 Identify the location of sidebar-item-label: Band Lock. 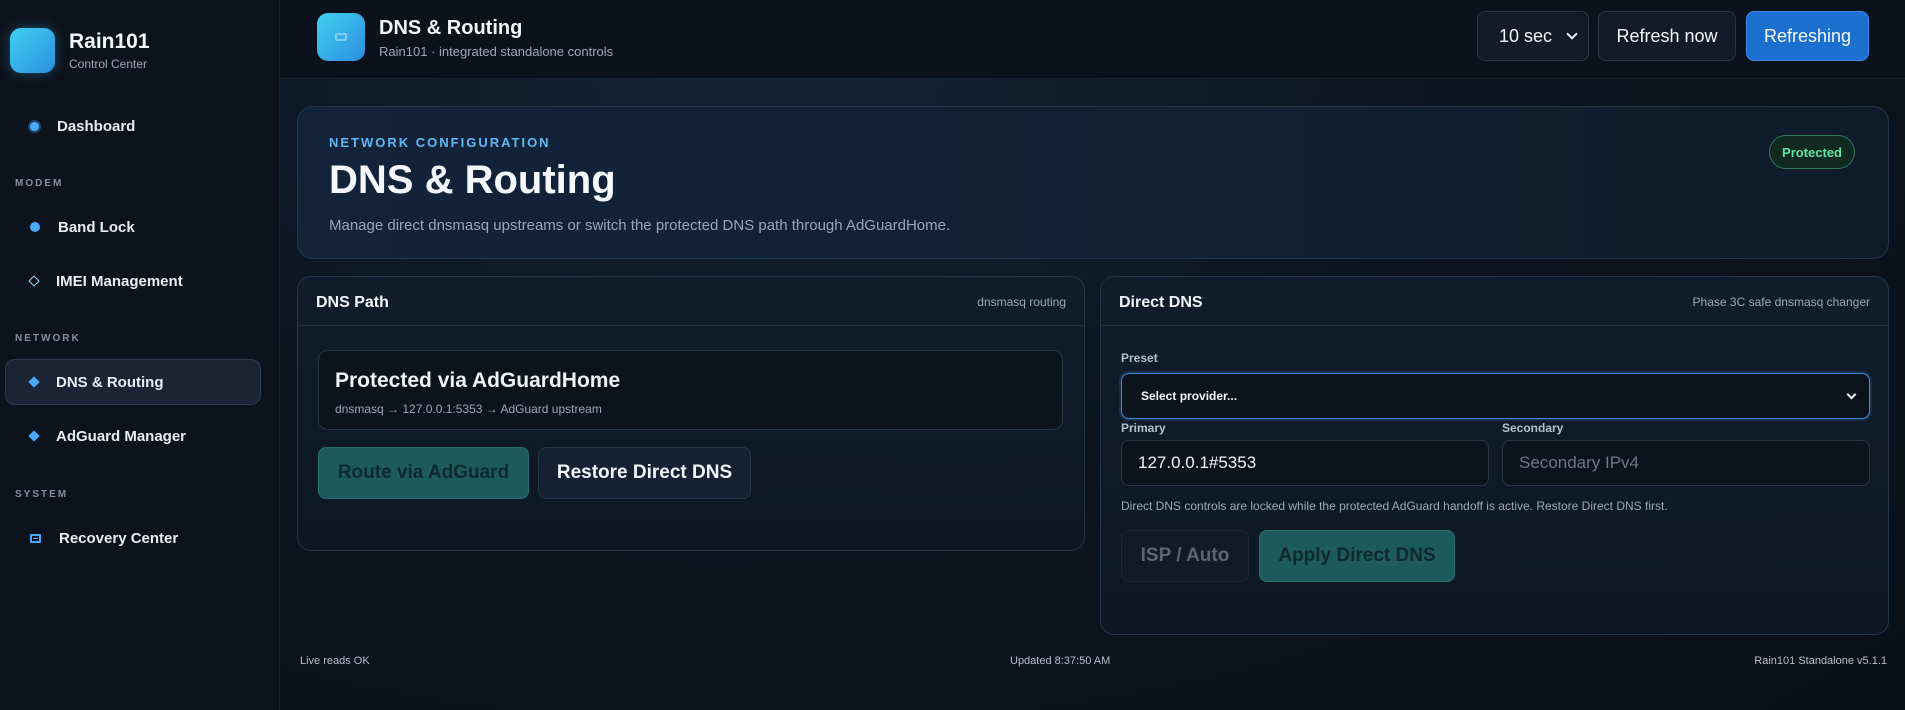
(96, 227).